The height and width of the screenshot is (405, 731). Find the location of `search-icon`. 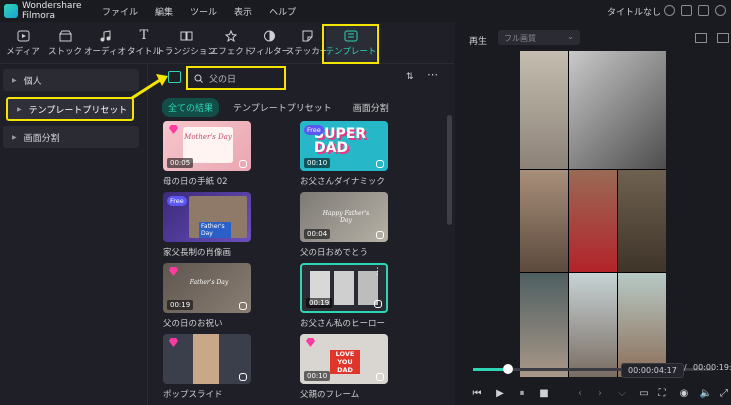

search-icon is located at coordinates (198, 78).